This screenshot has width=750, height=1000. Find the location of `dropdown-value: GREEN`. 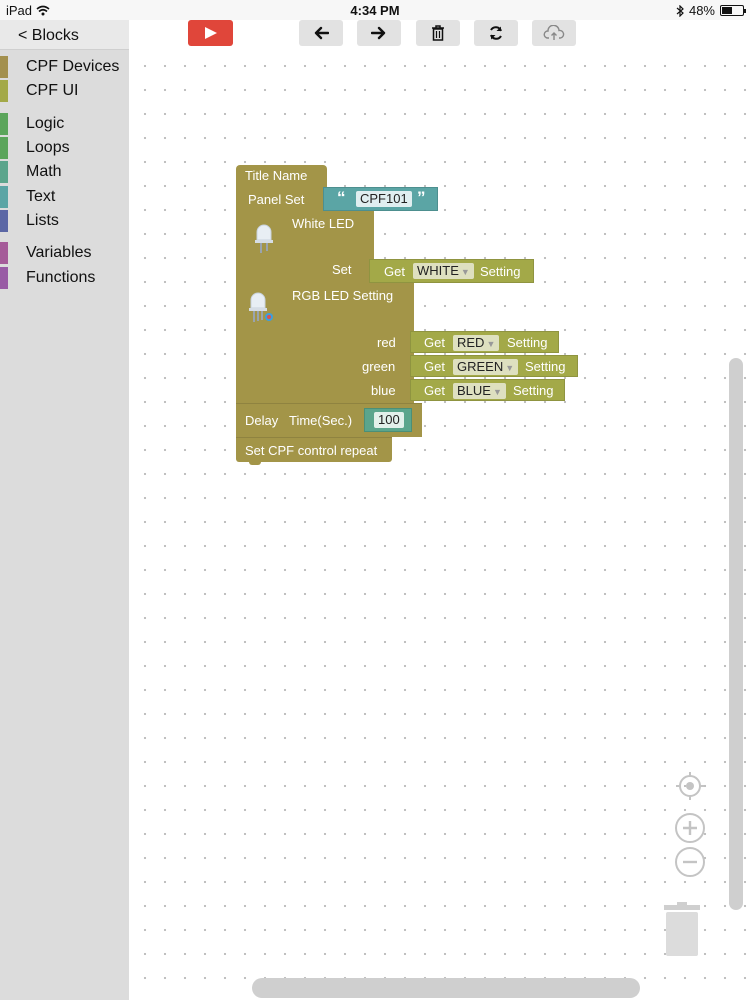

dropdown-value: GREEN is located at coordinates (480, 366).